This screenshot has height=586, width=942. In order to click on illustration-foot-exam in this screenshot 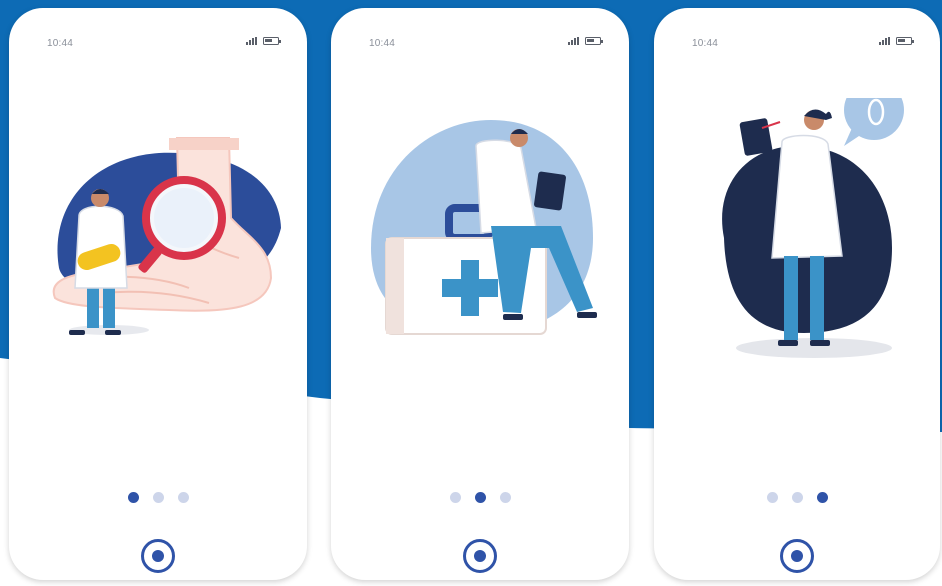, I will do `click(167, 236)`.